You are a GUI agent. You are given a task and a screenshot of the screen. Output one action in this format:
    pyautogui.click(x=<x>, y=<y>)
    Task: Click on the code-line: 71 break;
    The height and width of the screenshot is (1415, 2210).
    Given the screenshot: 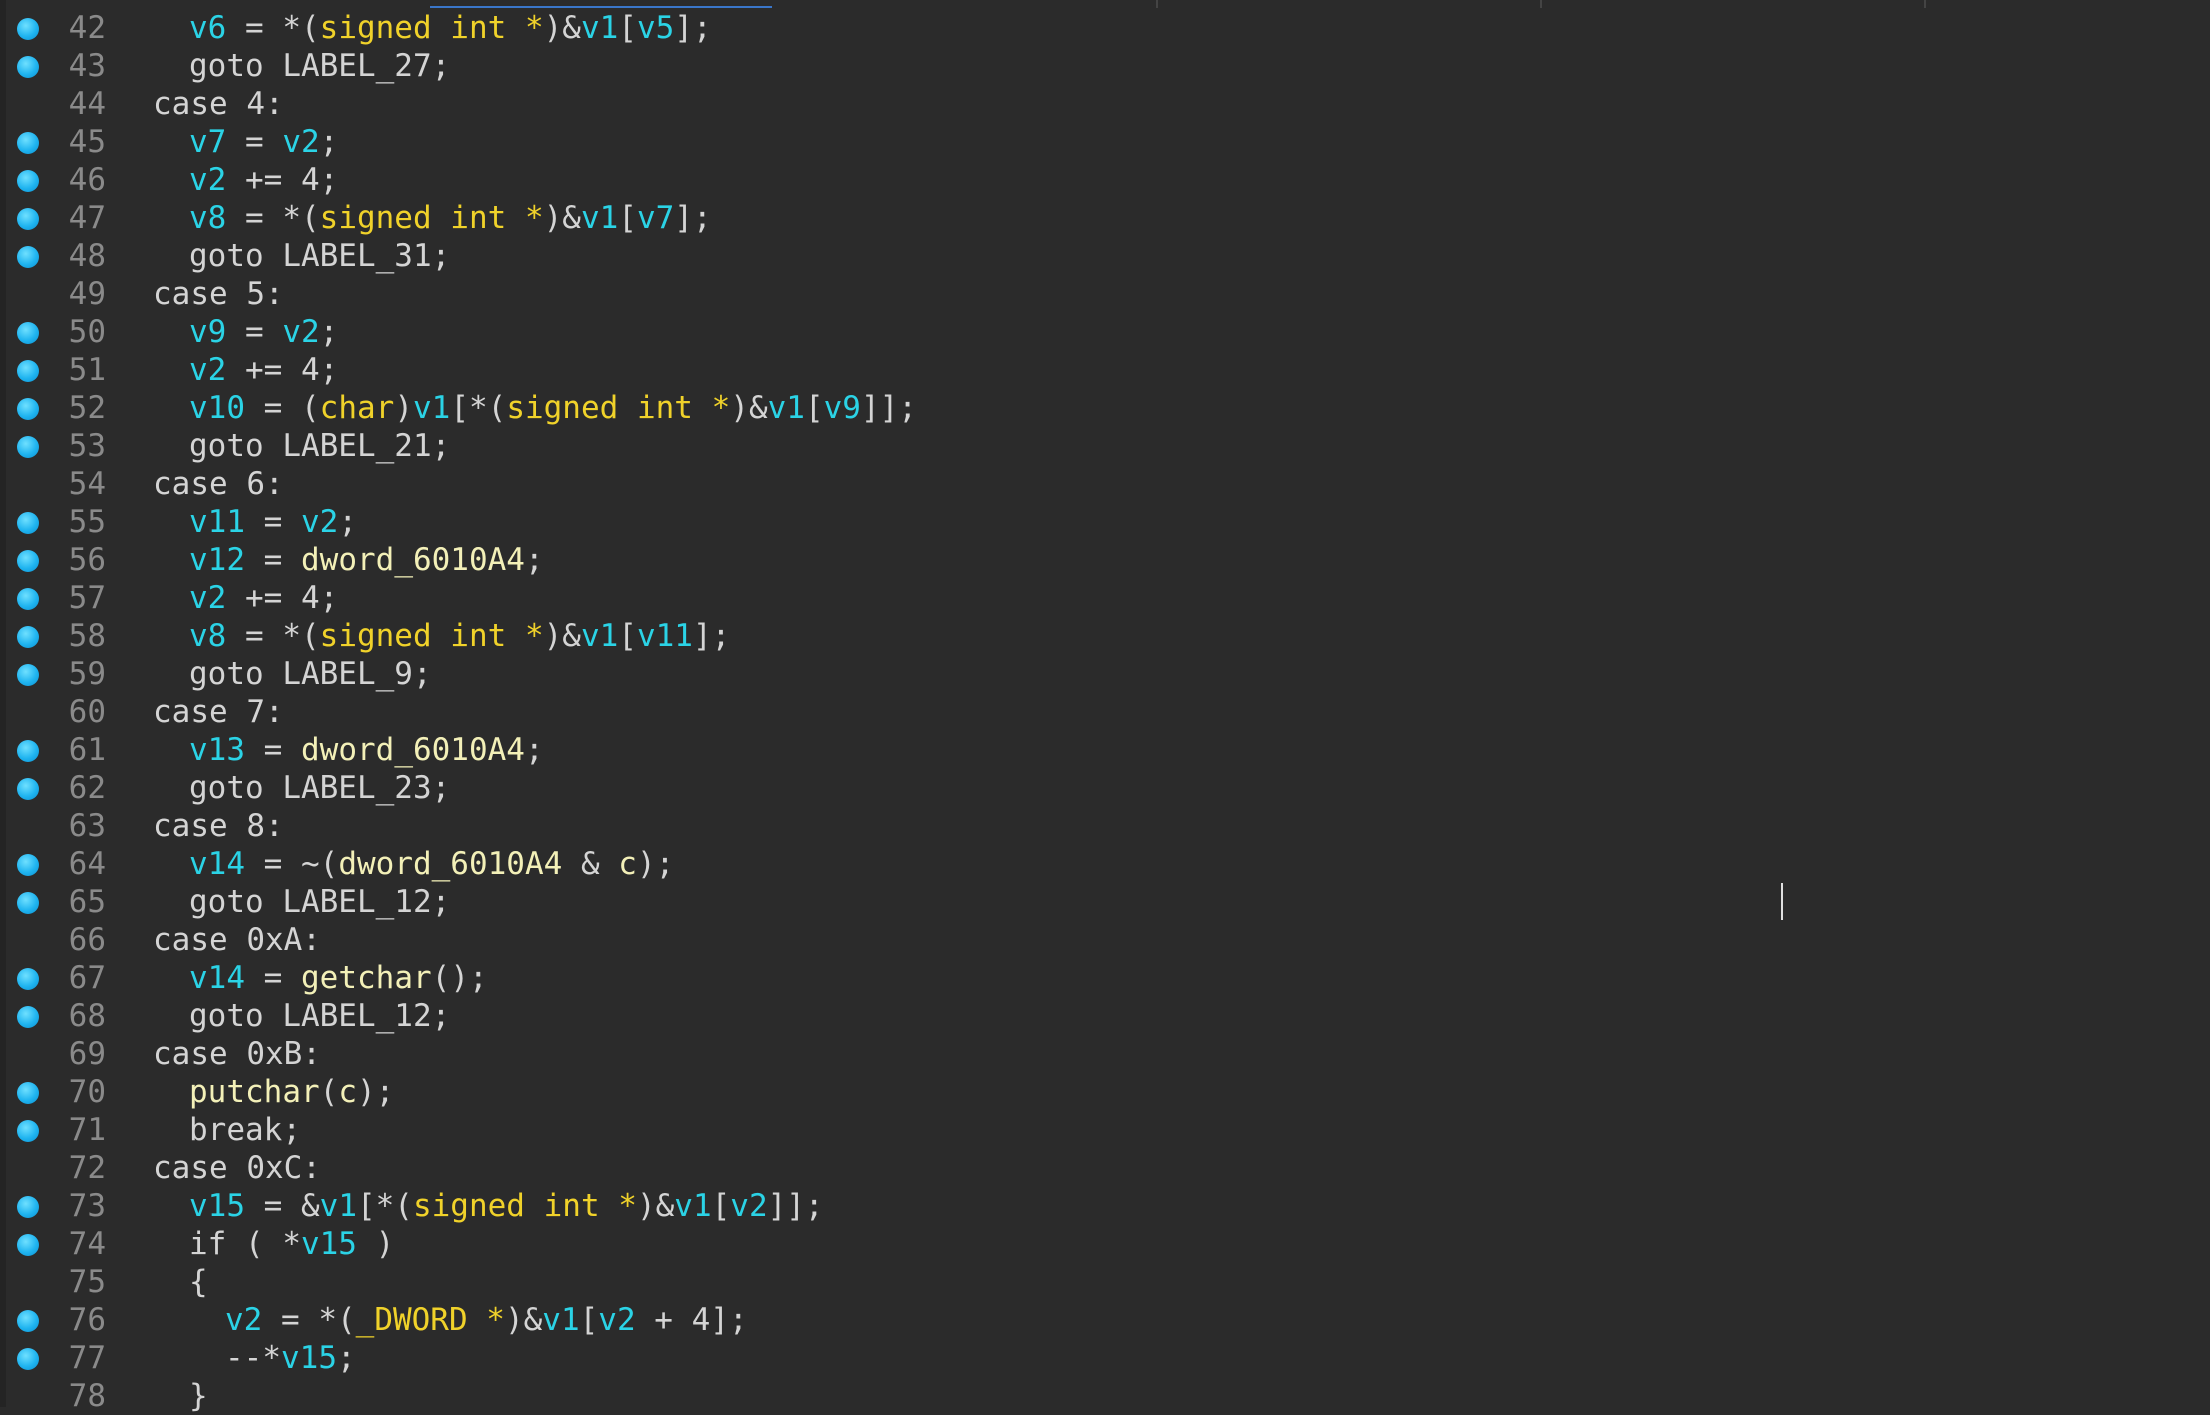 What is the action you would take?
    pyautogui.click(x=1105, y=1130)
    